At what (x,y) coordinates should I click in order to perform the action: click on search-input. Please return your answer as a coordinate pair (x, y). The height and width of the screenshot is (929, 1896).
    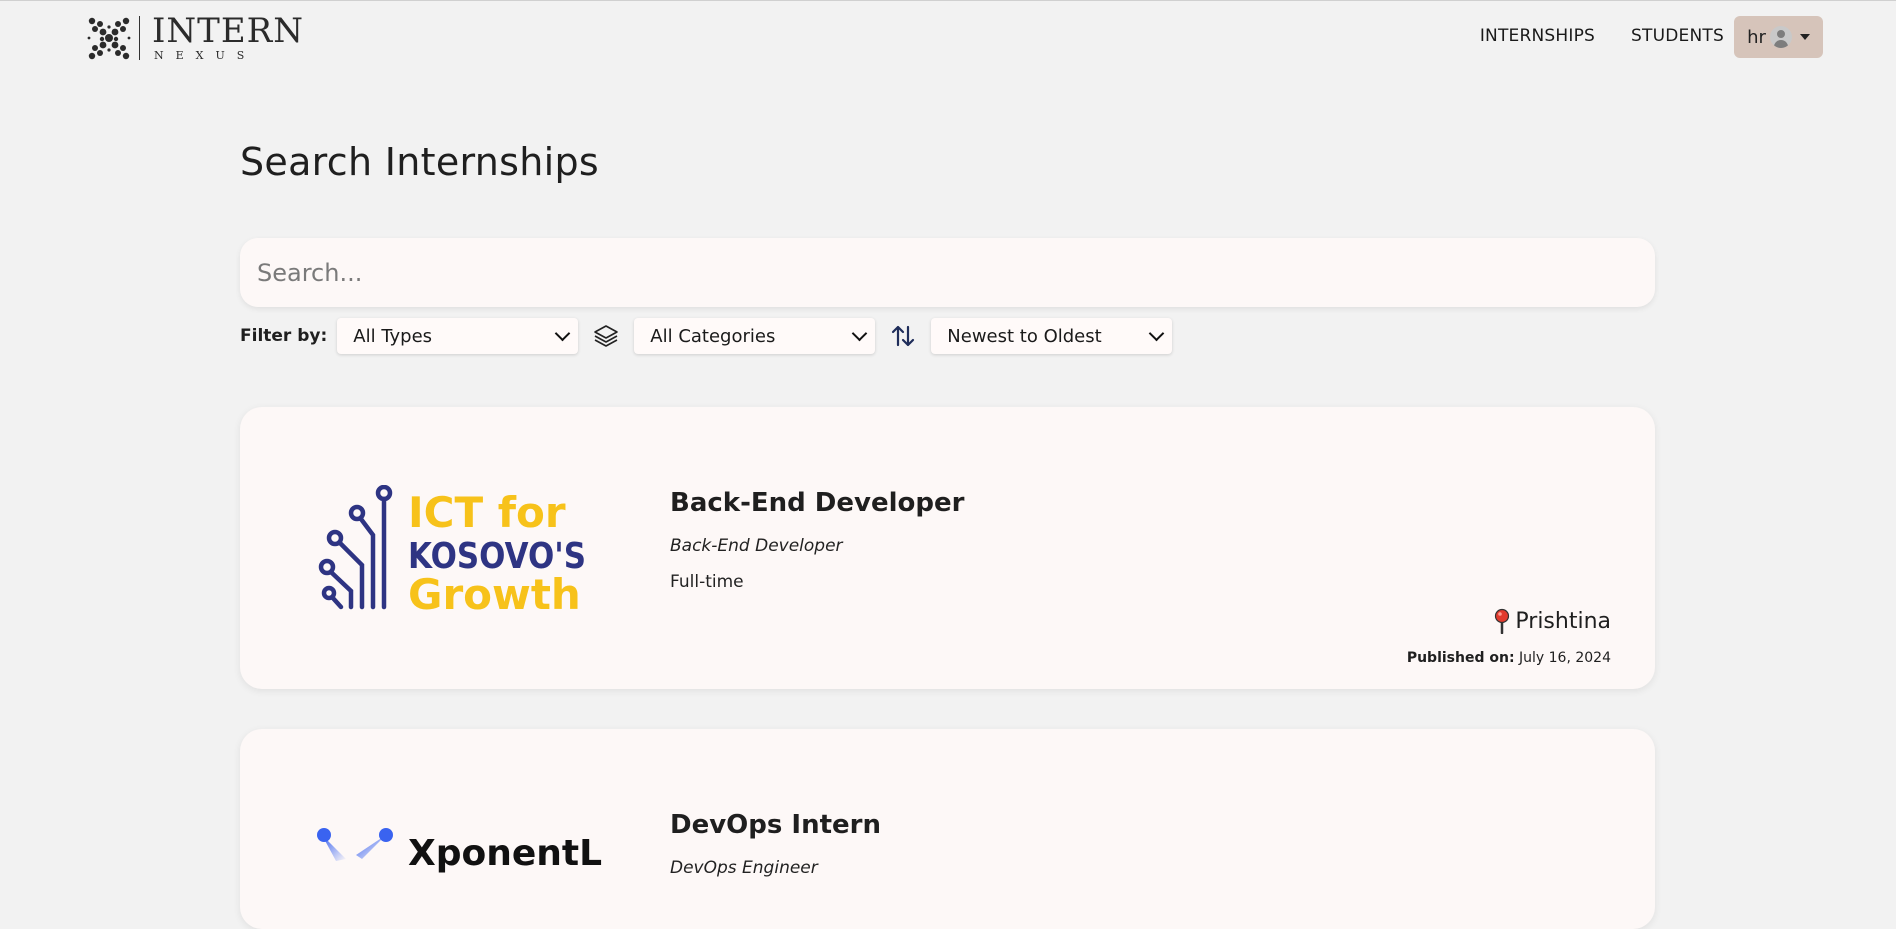
    Looking at the image, I should click on (947, 272).